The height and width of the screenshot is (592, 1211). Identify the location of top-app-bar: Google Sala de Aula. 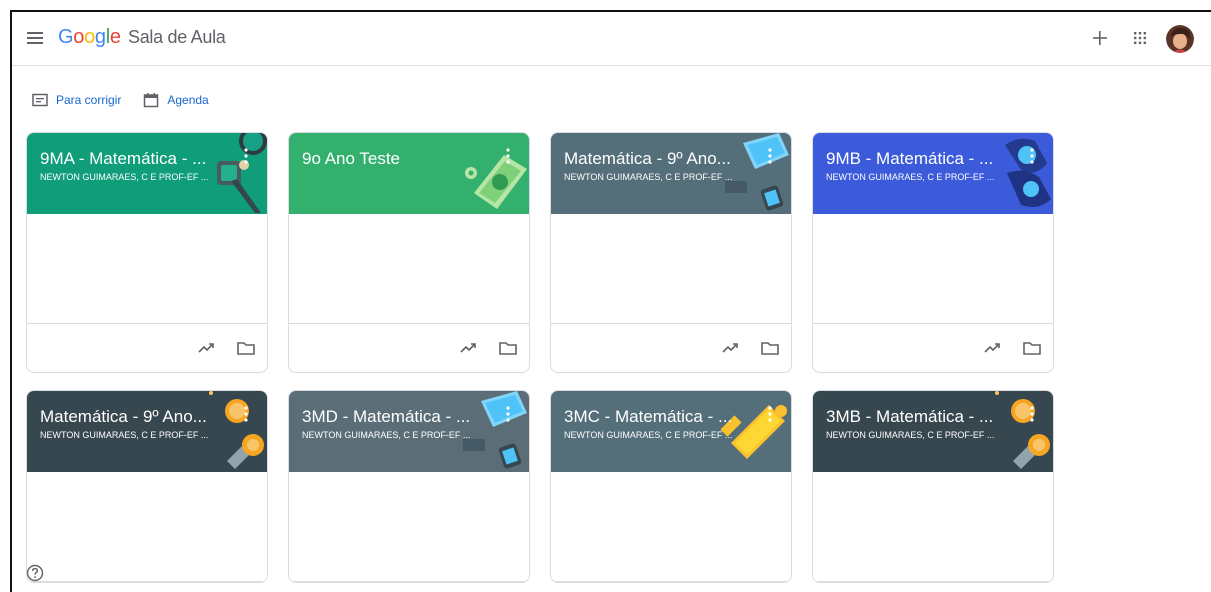
(611, 39).